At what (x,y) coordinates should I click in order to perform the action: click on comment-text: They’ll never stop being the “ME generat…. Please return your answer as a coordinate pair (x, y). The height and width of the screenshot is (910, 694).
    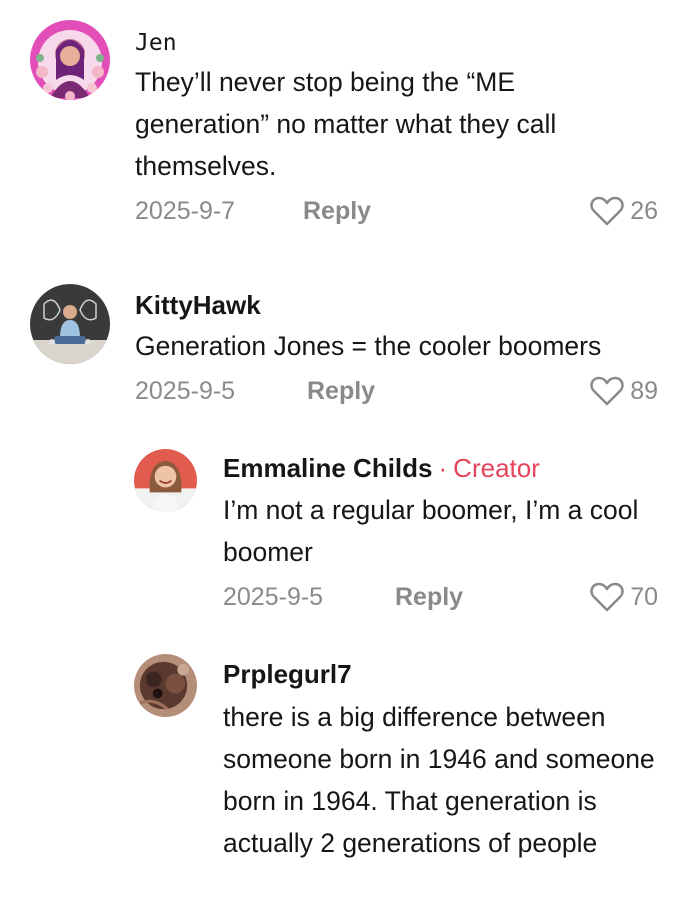
    Looking at the image, I should click on (346, 124).